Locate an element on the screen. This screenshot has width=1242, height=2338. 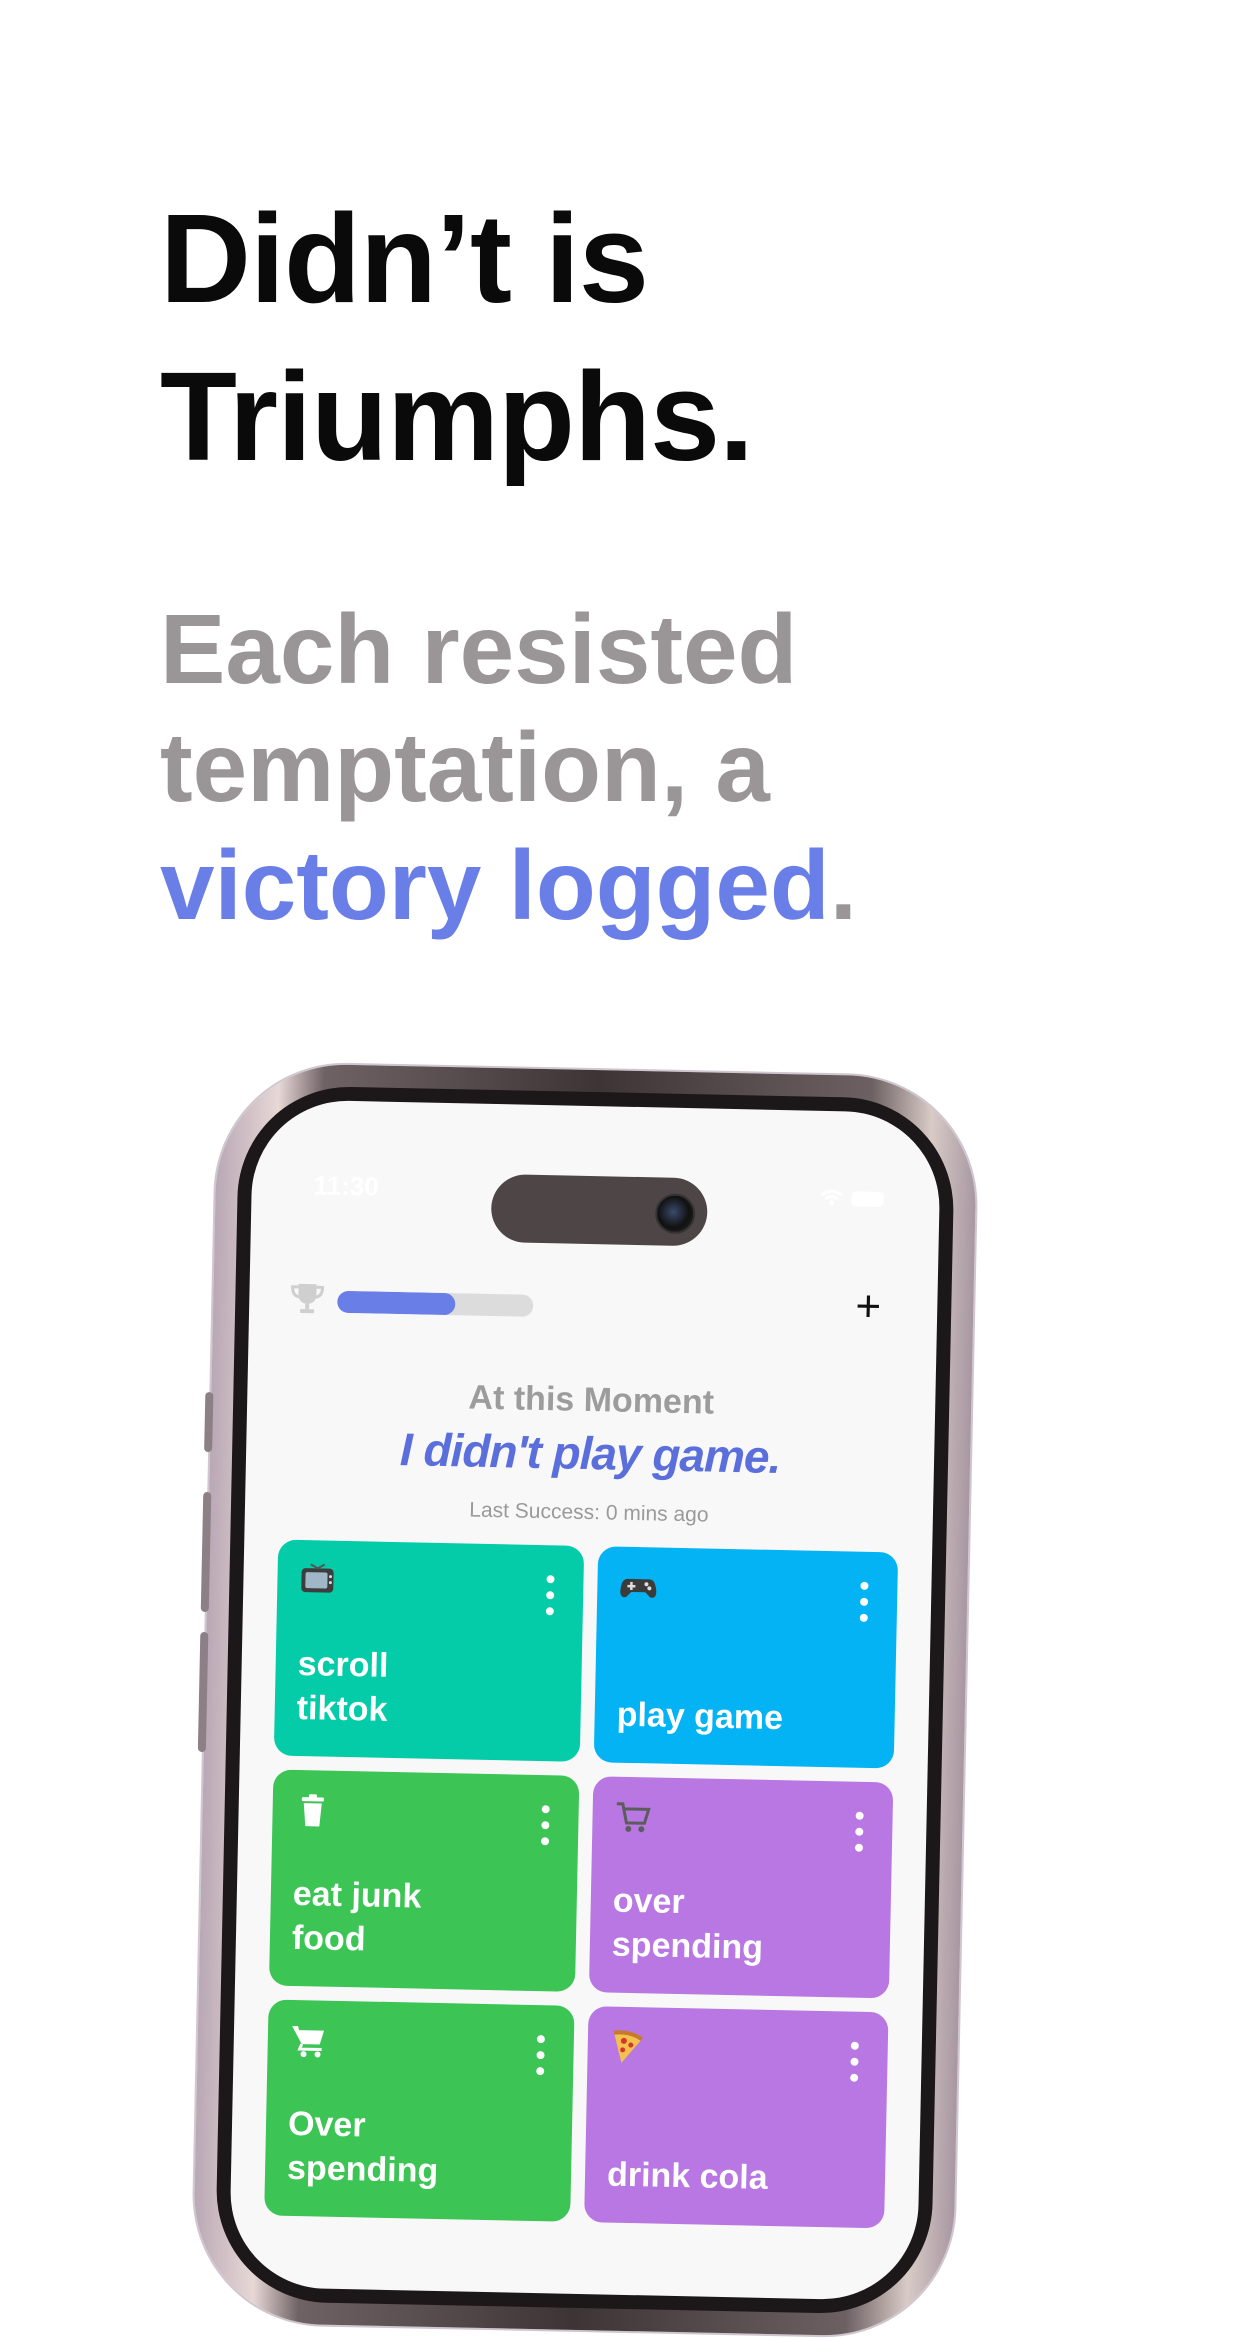
phone-volume-up-button is located at coordinates (206, 1552).